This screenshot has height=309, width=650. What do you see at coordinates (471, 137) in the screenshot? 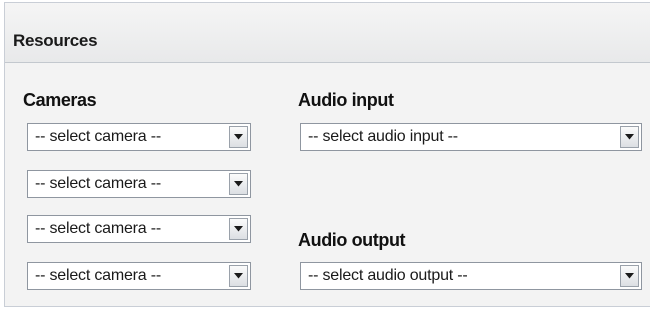
I see `audio-input-select: -- select audio input --` at bounding box center [471, 137].